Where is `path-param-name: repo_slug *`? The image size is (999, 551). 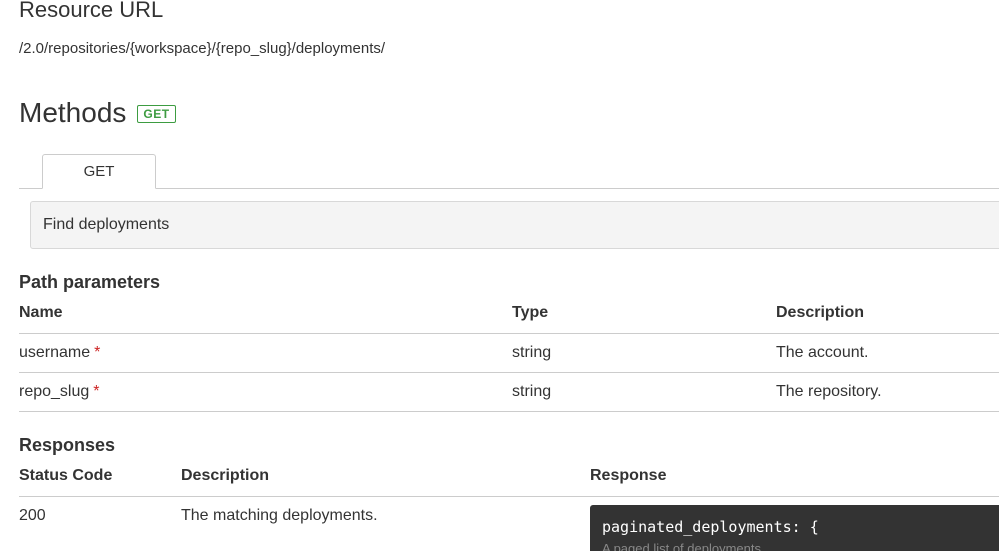 path-param-name: repo_slug * is located at coordinates (59, 392).